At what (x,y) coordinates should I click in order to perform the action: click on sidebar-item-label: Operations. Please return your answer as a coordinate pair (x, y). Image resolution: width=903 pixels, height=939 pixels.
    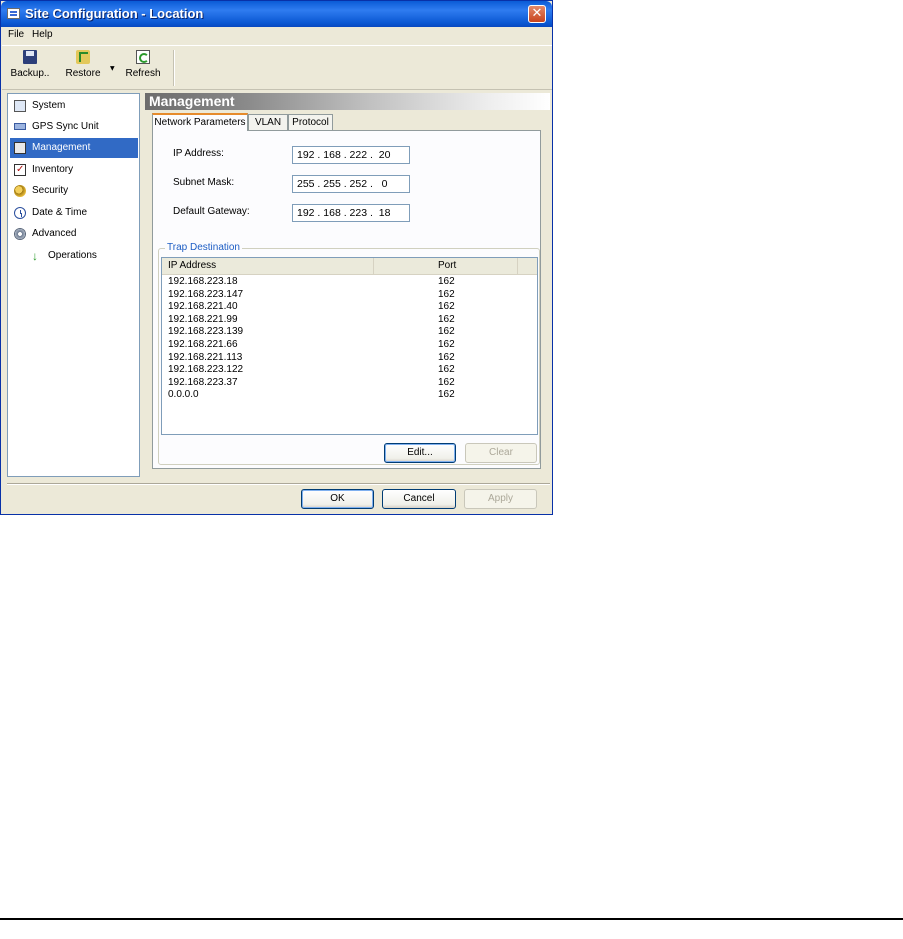
    Looking at the image, I should click on (72, 255).